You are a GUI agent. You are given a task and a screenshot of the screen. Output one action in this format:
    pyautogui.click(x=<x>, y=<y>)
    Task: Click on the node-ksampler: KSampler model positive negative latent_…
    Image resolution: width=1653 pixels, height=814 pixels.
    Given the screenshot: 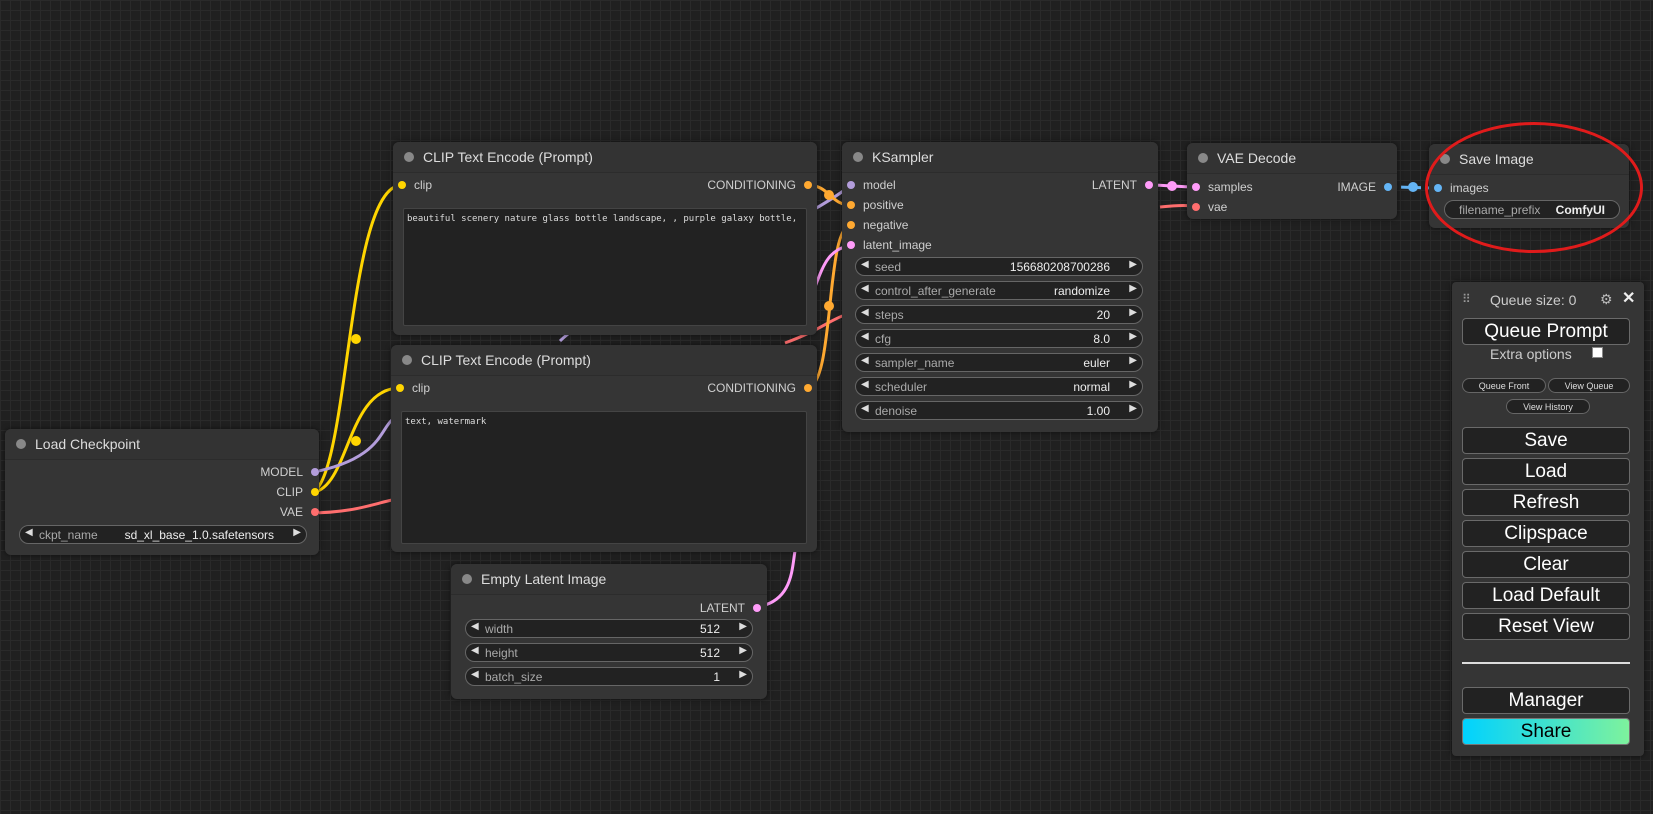 What is the action you would take?
    pyautogui.click(x=1000, y=287)
    